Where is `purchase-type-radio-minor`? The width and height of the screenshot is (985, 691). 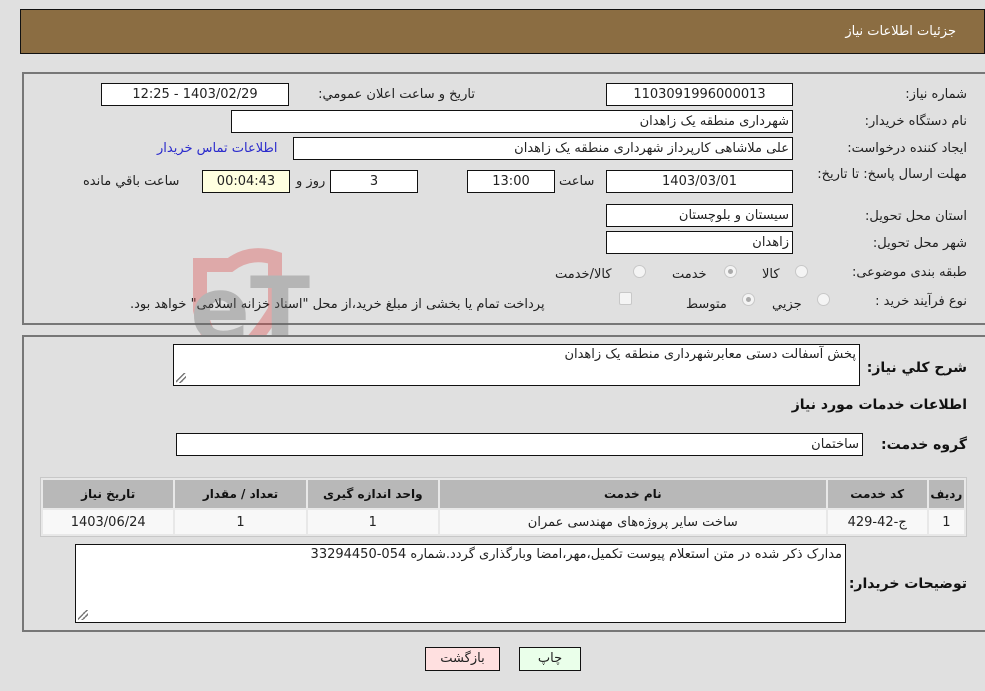 purchase-type-radio-minor is located at coordinates (823, 299).